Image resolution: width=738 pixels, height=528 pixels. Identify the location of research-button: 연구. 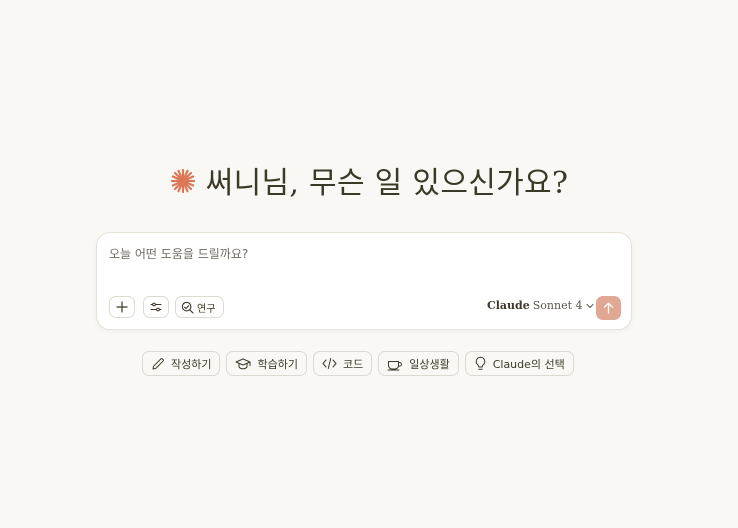
(199, 307).